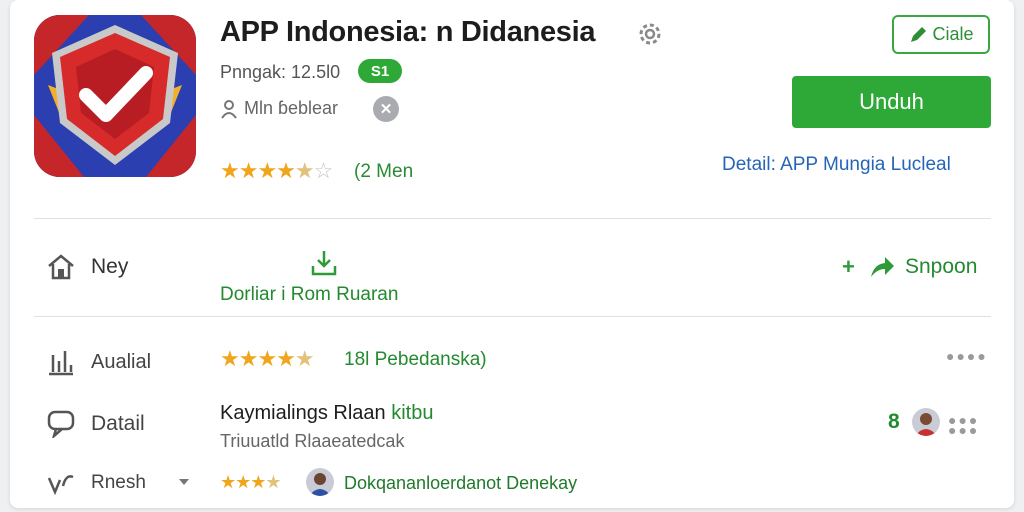 The image size is (1024, 512). Describe the element at coordinates (963, 430) in the screenshot. I see `more-icon: ●●●` at that location.